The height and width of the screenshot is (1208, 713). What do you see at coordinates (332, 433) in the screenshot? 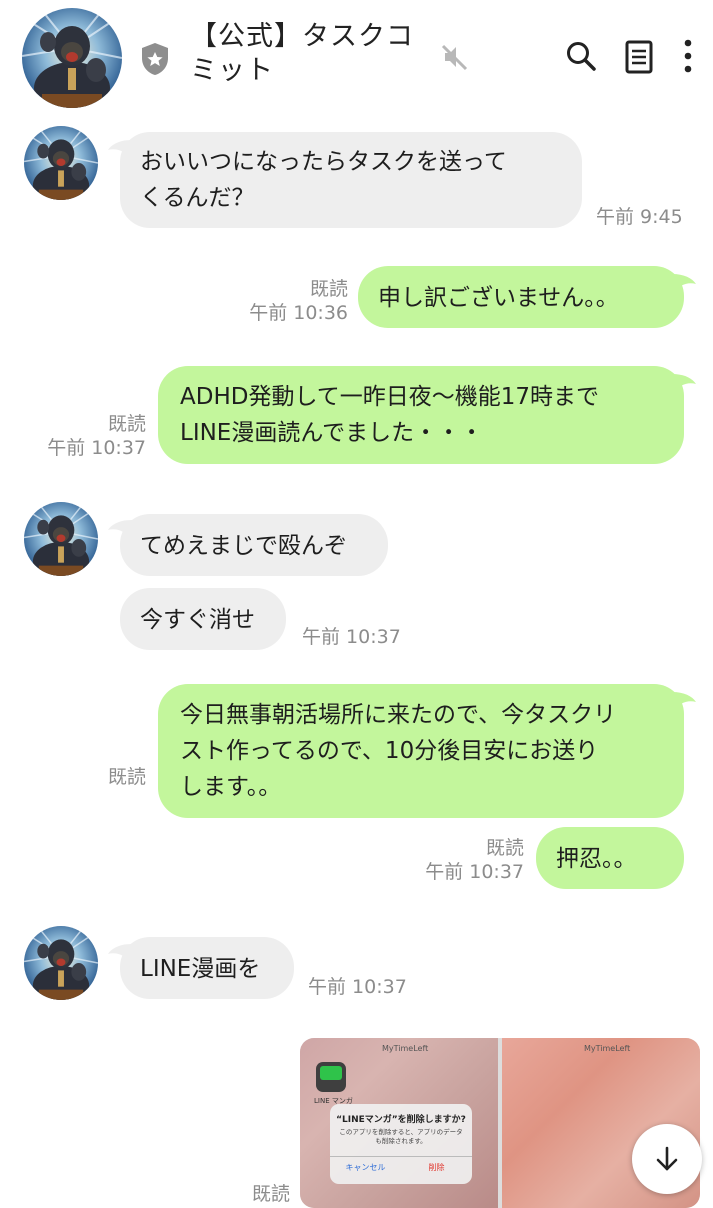
I see `message-text-line: LINE漫画読んでました・・・` at bounding box center [332, 433].